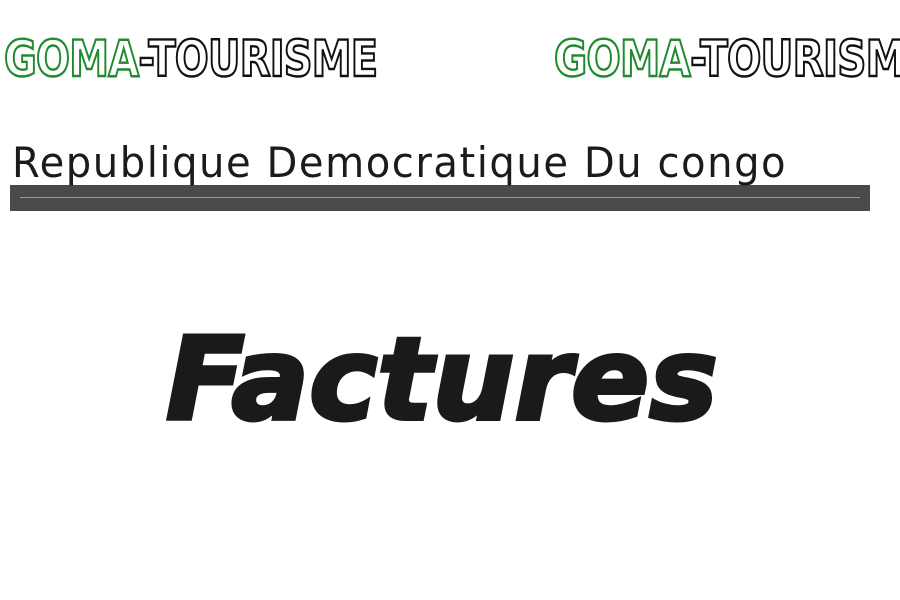  I want to click on goma-tourisme-logo-left: GOMA-TOURISME, so click(191, 59).